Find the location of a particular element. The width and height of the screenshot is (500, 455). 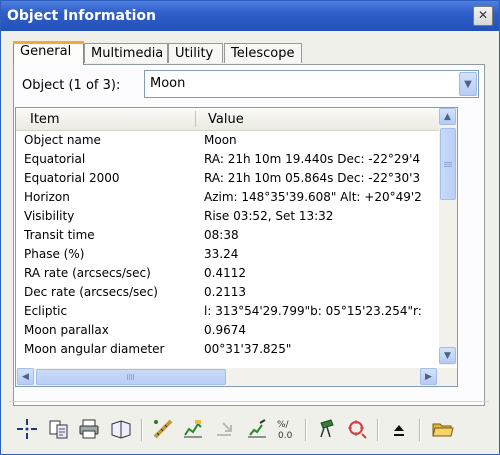

table-row: Transit time 08:38 is located at coordinates (227, 235).